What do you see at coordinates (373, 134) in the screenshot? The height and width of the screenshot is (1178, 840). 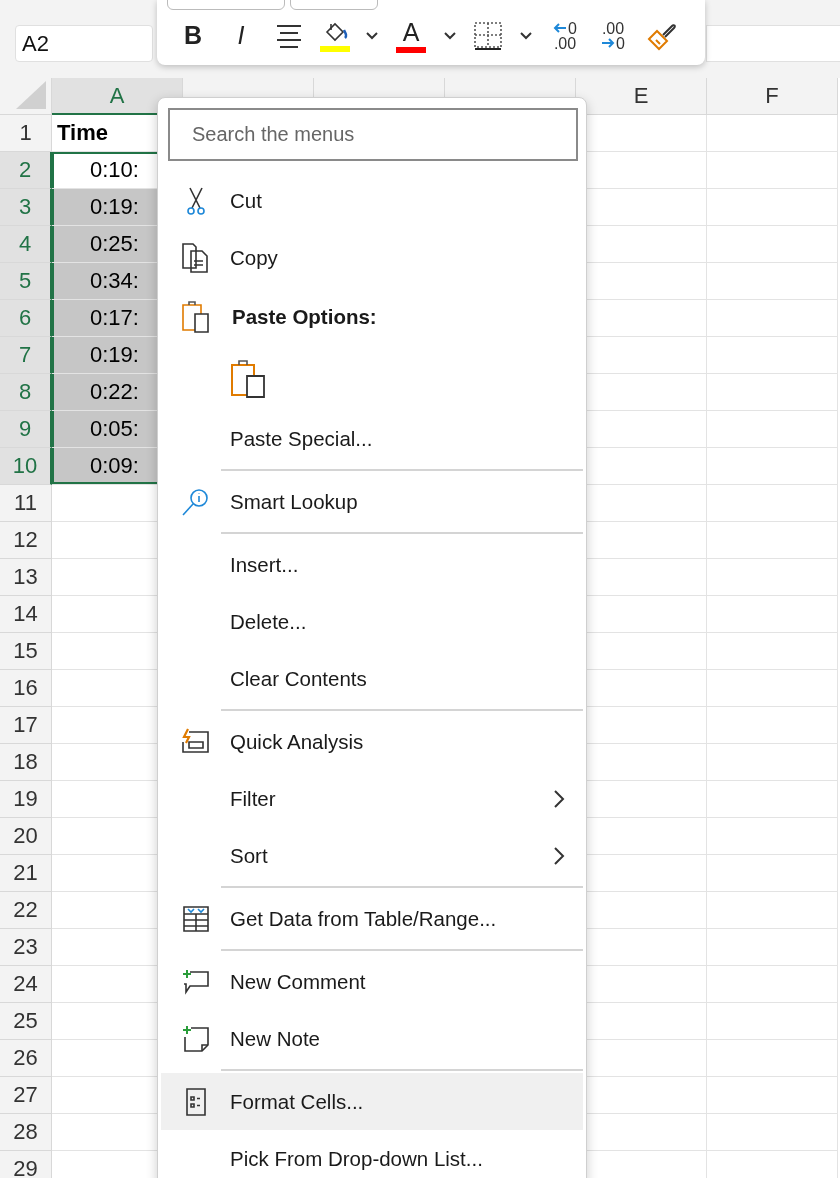 I see `search-field: Search the menus` at bounding box center [373, 134].